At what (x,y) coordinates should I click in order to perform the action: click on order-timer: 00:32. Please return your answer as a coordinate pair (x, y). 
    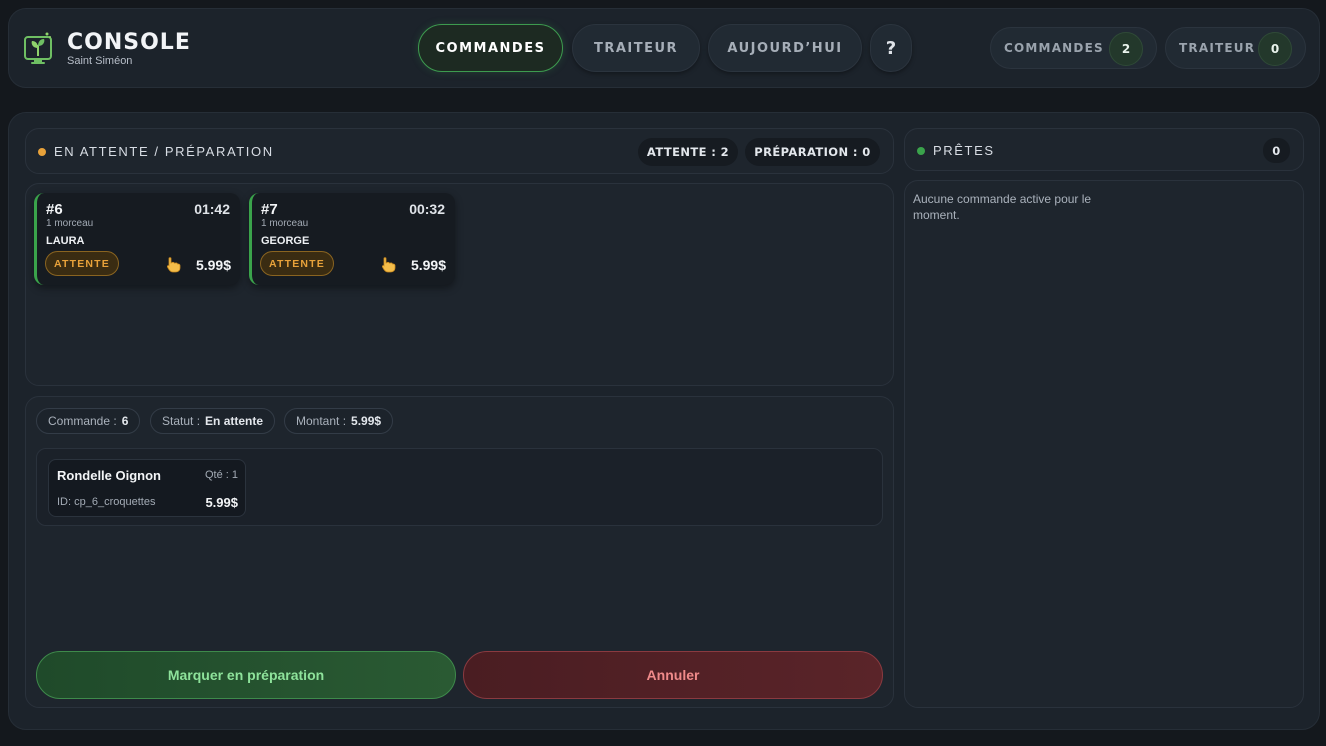
    Looking at the image, I should click on (427, 209).